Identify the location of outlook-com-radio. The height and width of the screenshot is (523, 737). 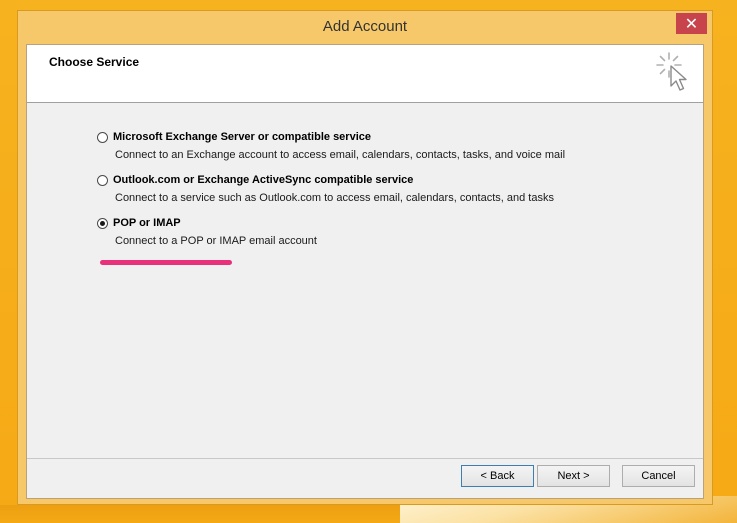
(102, 180).